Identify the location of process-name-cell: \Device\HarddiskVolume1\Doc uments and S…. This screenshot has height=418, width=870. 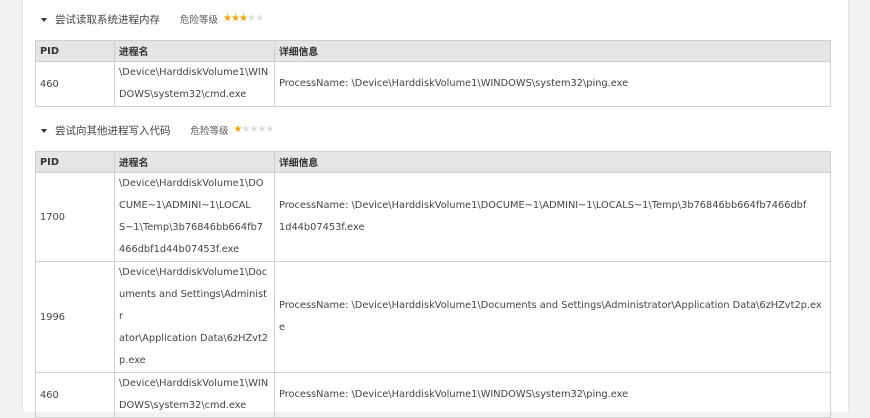
(194, 317).